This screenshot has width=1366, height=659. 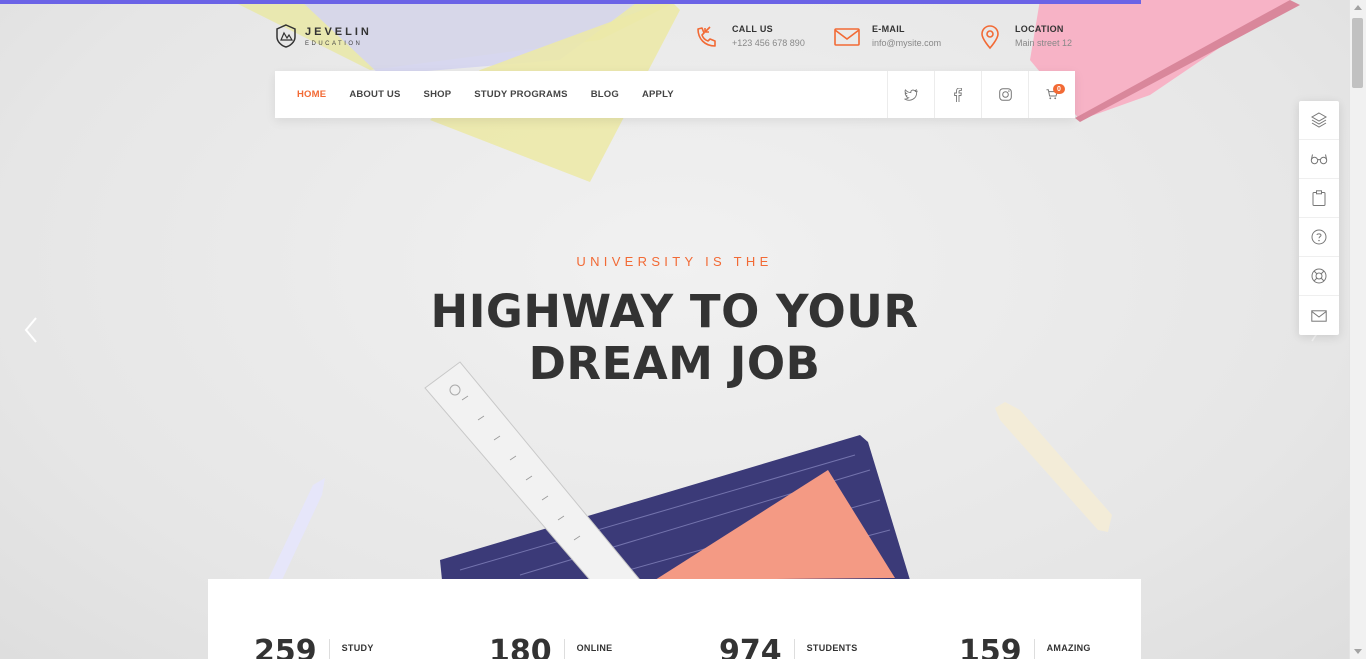 I want to click on help-icon, so click(x=1319, y=237).